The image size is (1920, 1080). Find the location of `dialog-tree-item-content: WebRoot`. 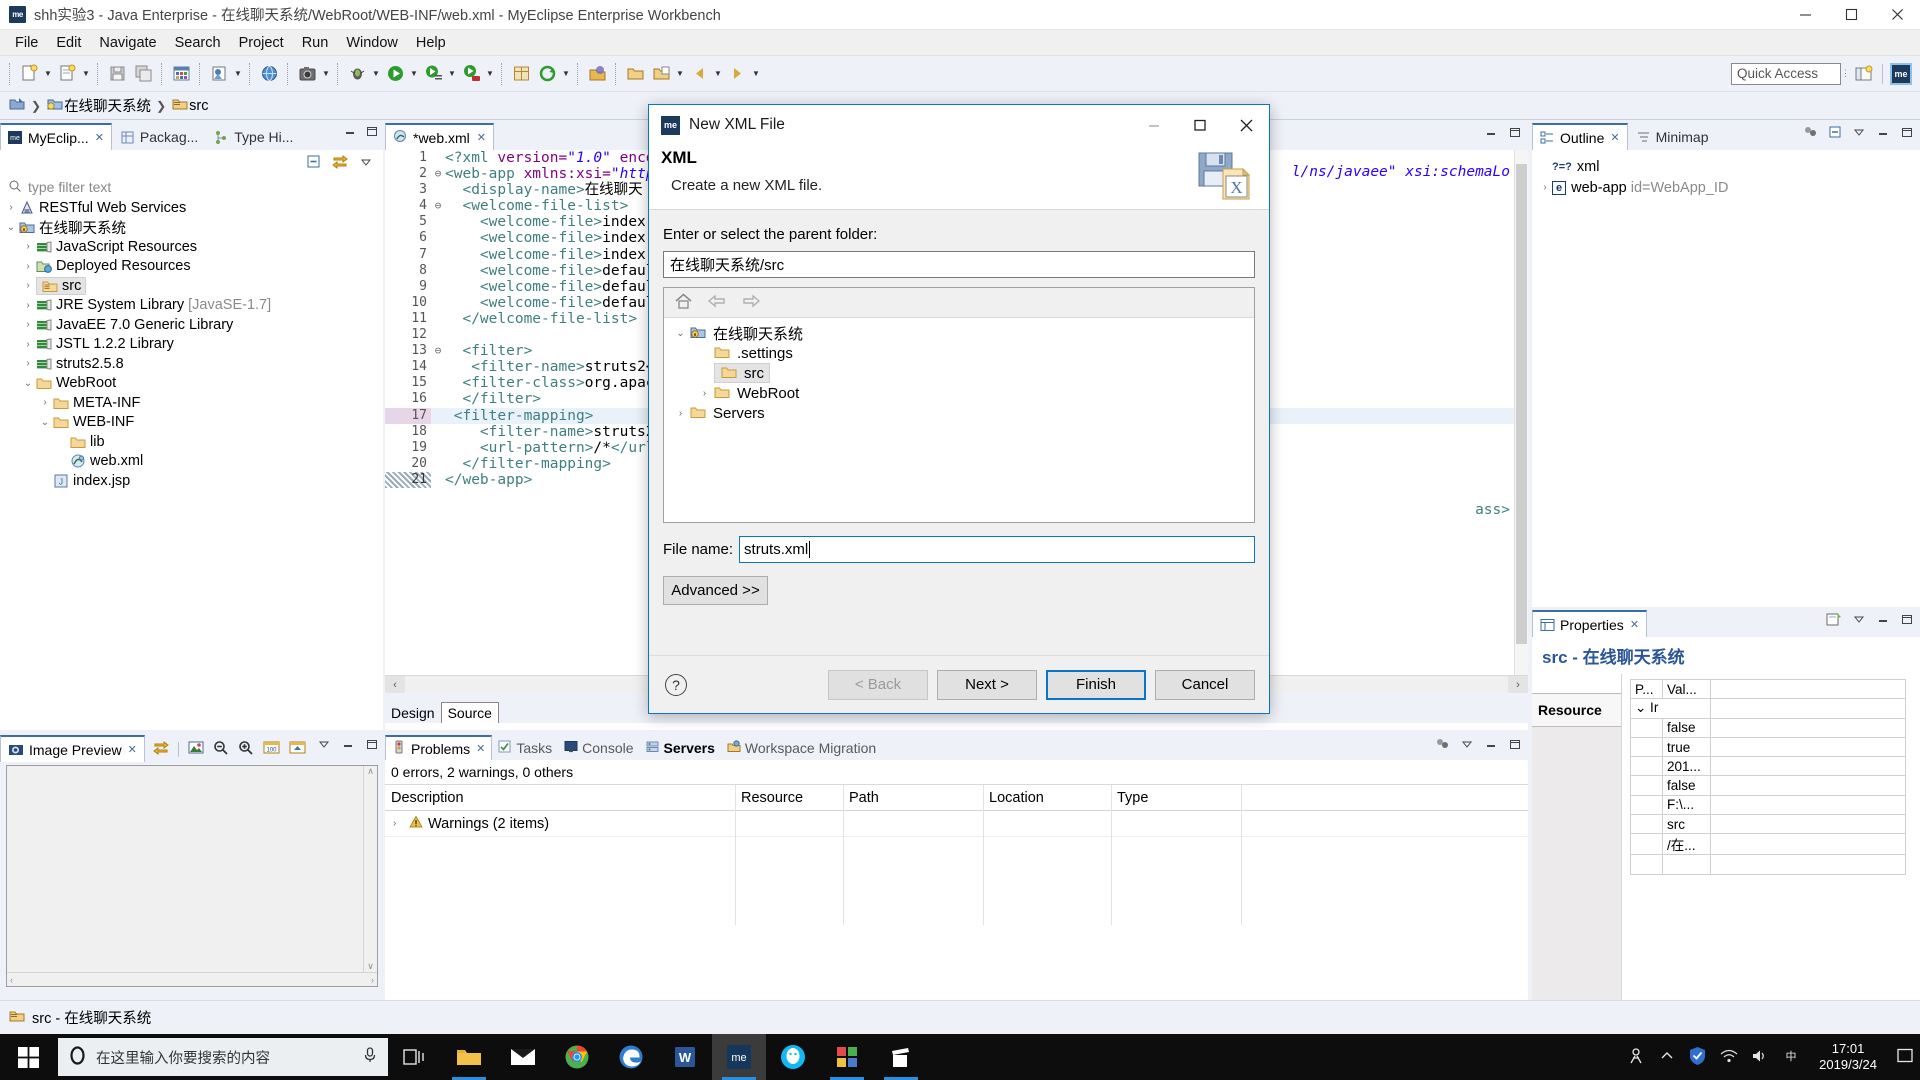

dialog-tree-item-content: WebRoot is located at coordinates (756, 393).